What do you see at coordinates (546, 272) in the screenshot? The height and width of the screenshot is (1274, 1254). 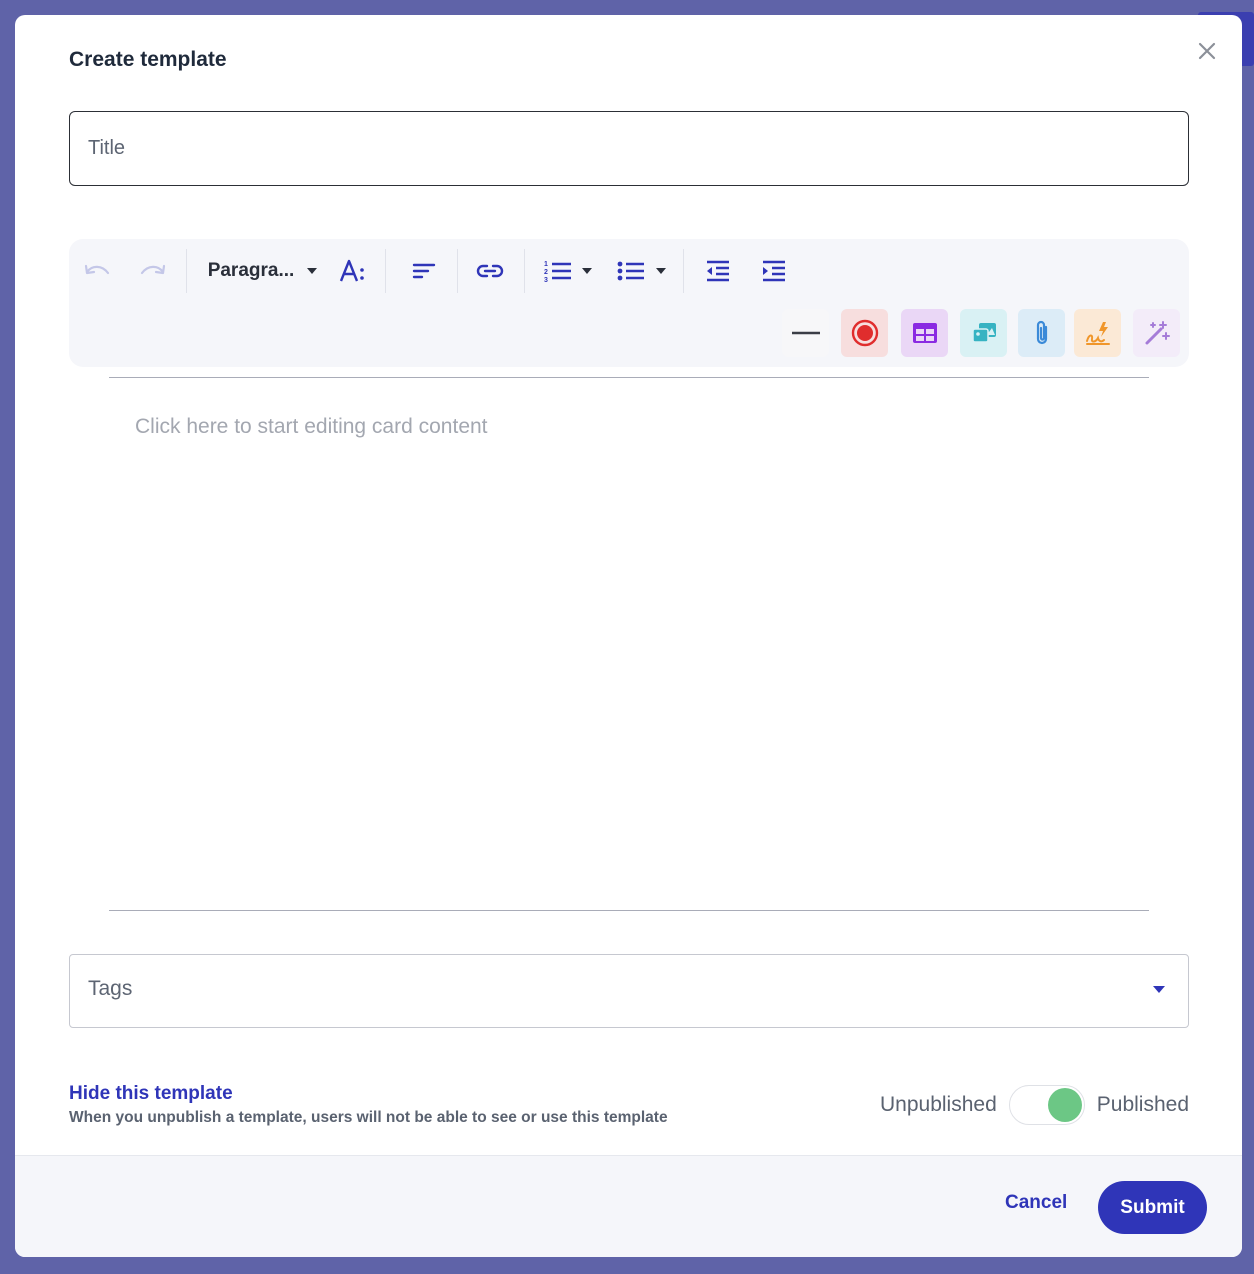 I see `svg-text: 2` at bounding box center [546, 272].